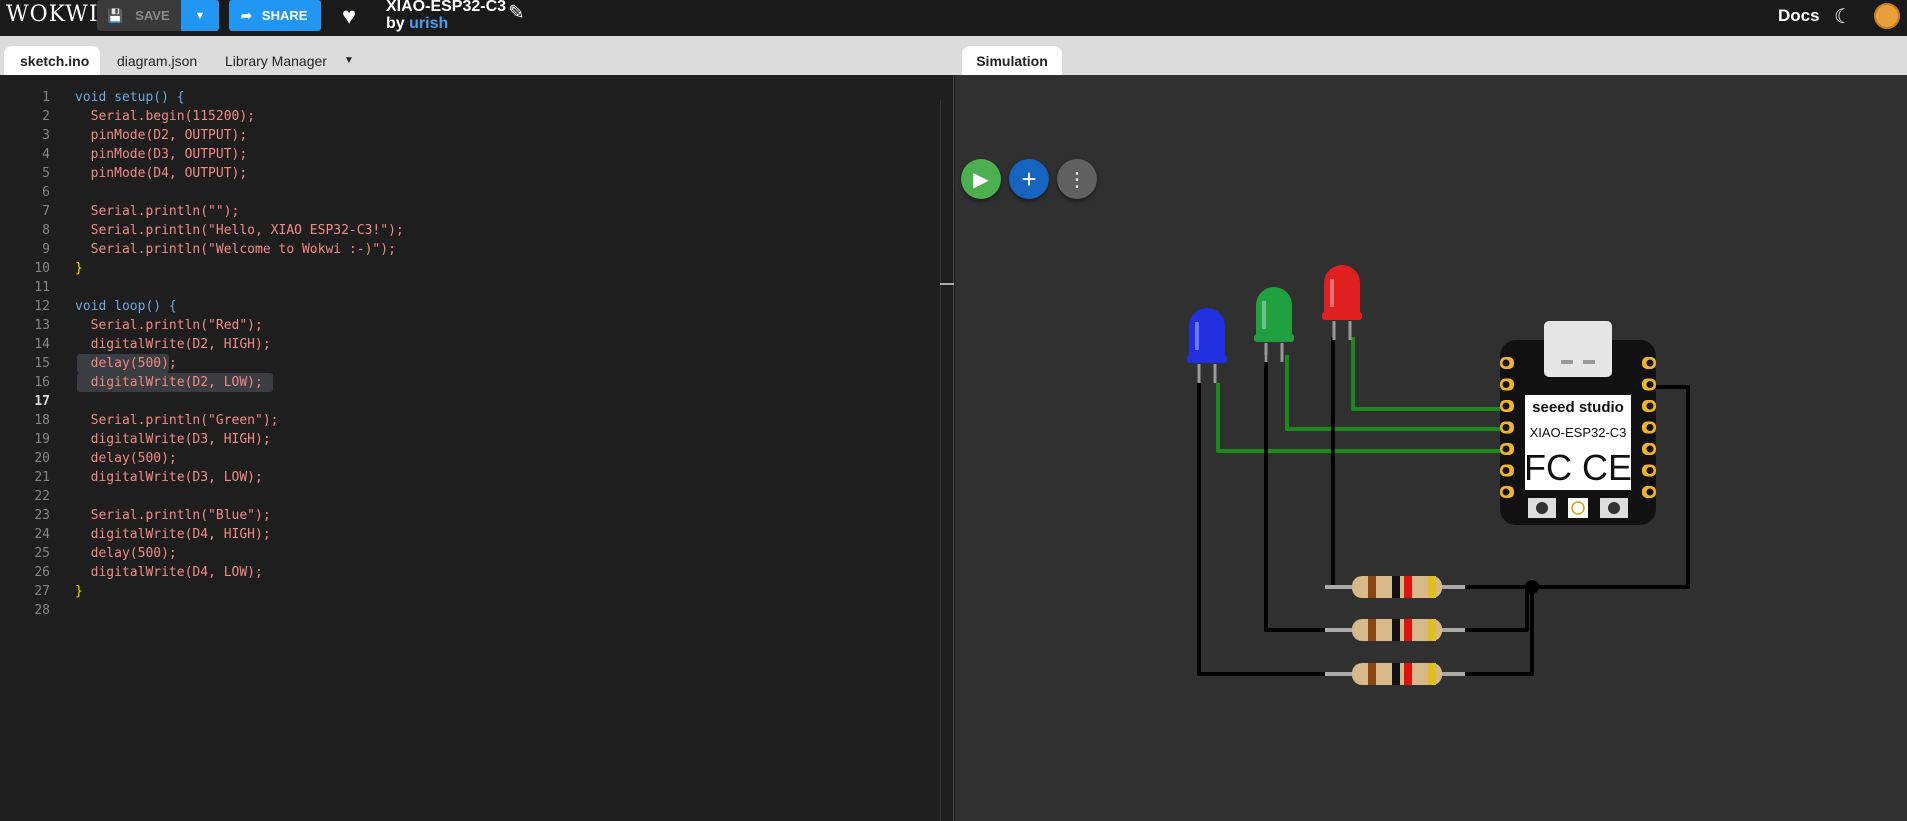 The width and height of the screenshot is (1907, 821). What do you see at coordinates (470, 534) in the screenshot?
I see `code-line: 24 digitalWrite(D4, HIGH);` at bounding box center [470, 534].